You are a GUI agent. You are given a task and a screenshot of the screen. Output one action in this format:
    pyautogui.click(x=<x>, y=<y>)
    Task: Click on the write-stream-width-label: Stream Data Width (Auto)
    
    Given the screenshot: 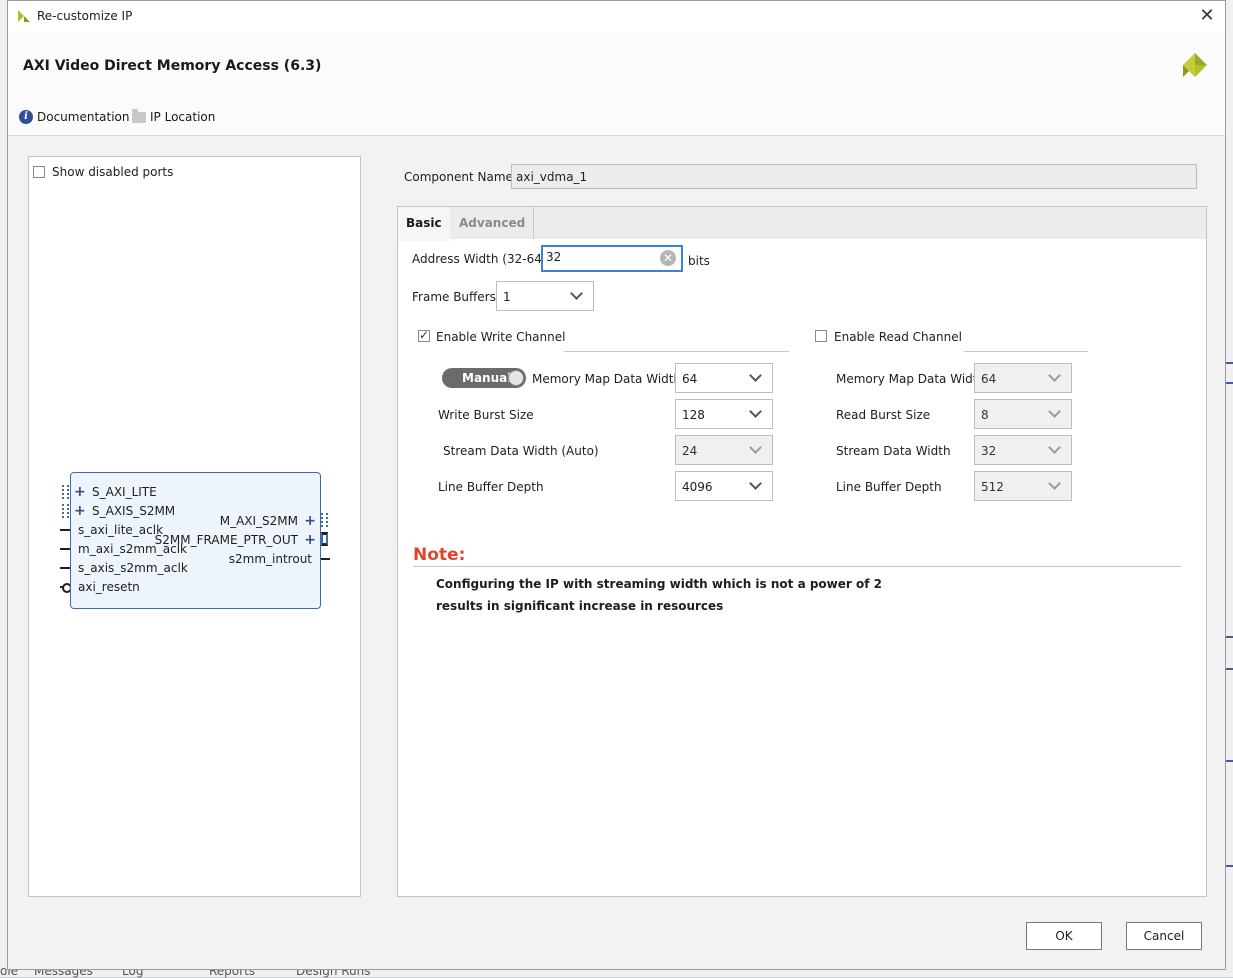 What is the action you would take?
    pyautogui.click(x=521, y=451)
    